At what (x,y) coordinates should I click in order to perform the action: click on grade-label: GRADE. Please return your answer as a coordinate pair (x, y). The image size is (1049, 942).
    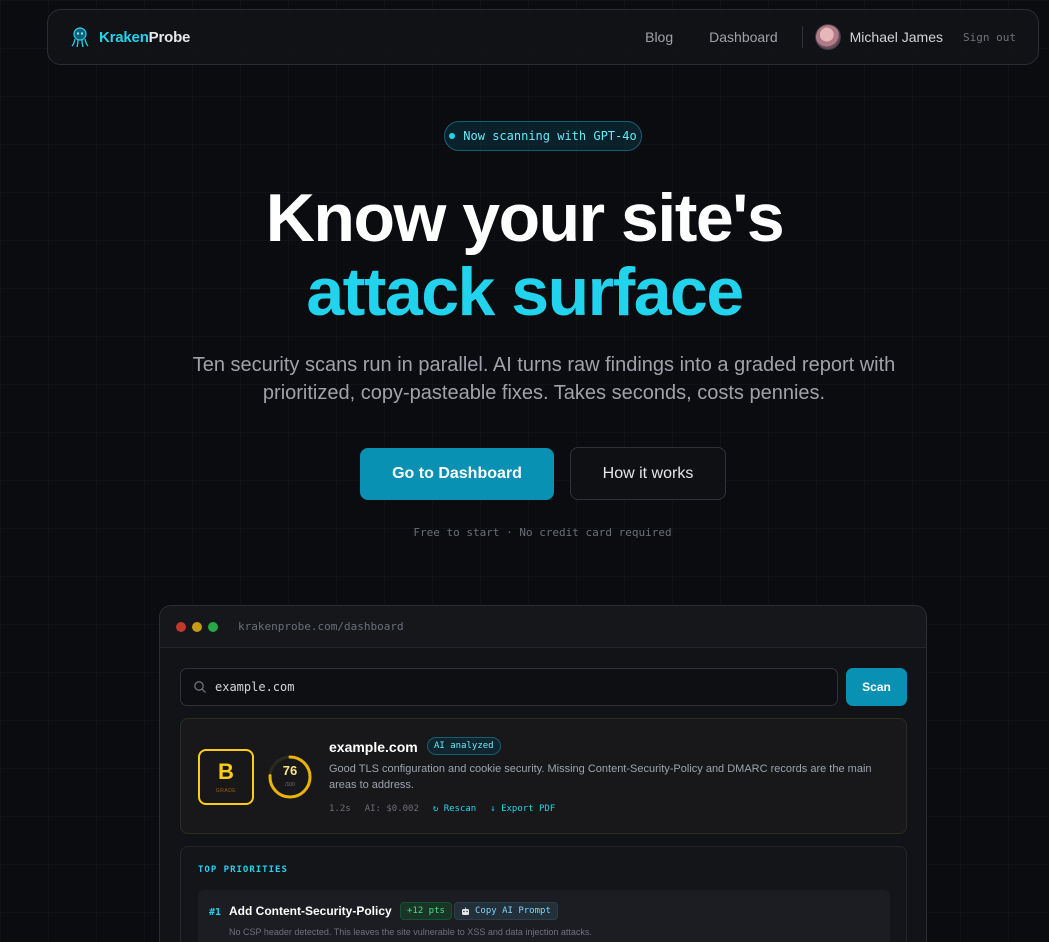
    Looking at the image, I should click on (226, 790).